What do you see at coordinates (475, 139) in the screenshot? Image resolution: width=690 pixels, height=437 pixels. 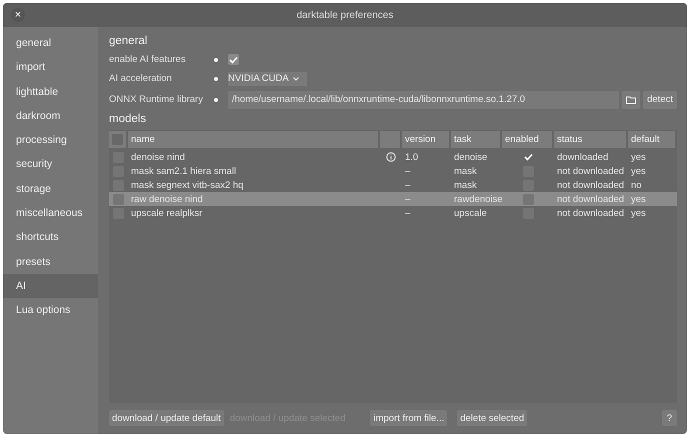 I see `column-header: task` at bounding box center [475, 139].